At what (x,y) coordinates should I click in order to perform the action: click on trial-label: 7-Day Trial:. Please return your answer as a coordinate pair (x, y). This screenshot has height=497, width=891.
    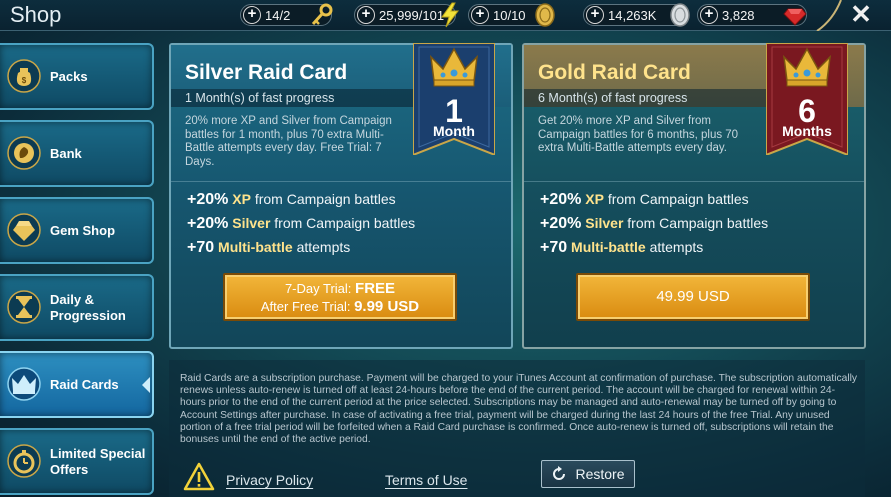
    Looking at the image, I should click on (318, 288).